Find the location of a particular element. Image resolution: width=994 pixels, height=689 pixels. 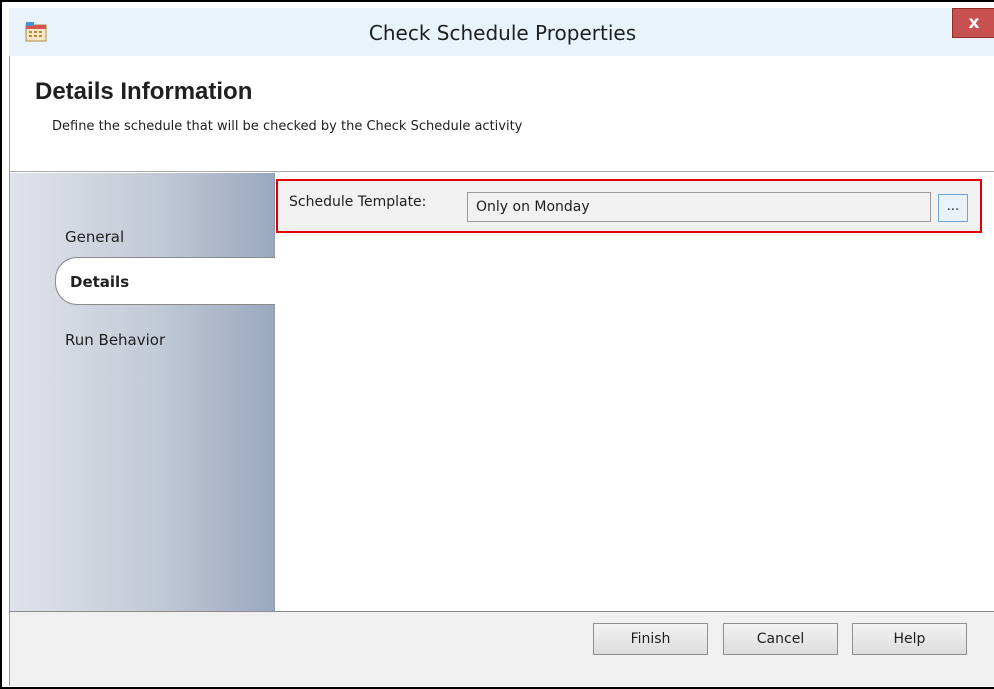

schedule-template-label: Schedule Template: is located at coordinates (358, 202).